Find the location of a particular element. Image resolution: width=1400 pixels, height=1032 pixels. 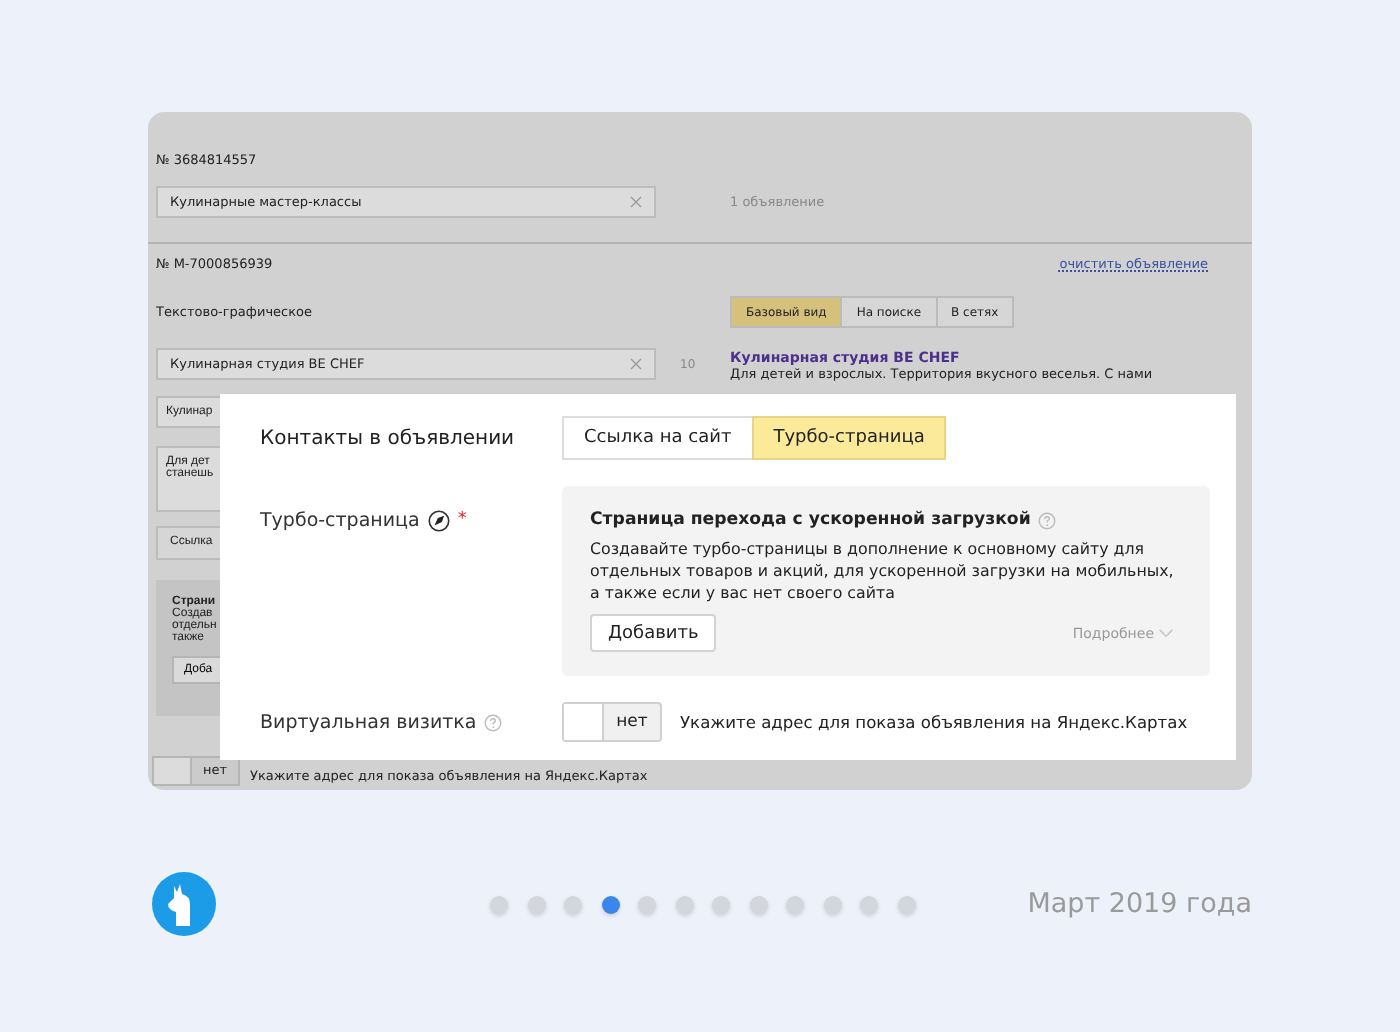

date-label: Март 2019 года is located at coordinates (1139, 904).